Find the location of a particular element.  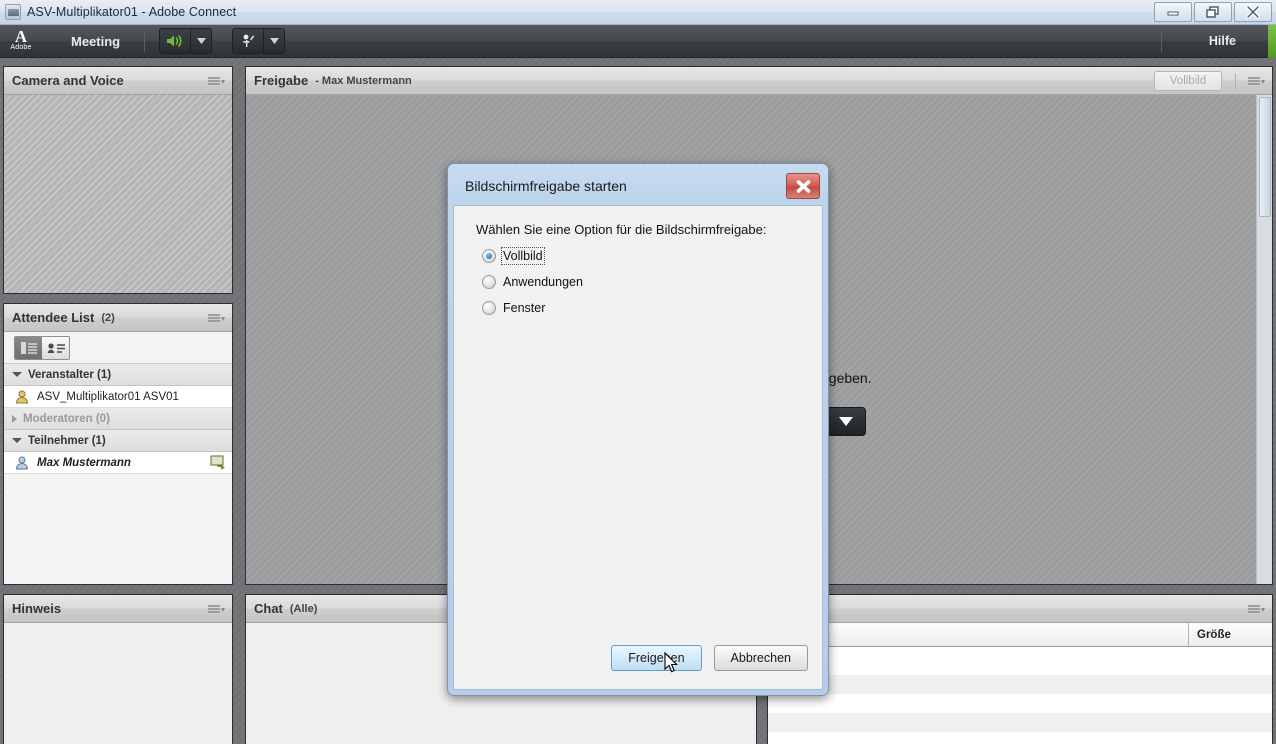

os-titlebar: ASV-Multiplikator01 - Adobe Connect is located at coordinates (638, 12).